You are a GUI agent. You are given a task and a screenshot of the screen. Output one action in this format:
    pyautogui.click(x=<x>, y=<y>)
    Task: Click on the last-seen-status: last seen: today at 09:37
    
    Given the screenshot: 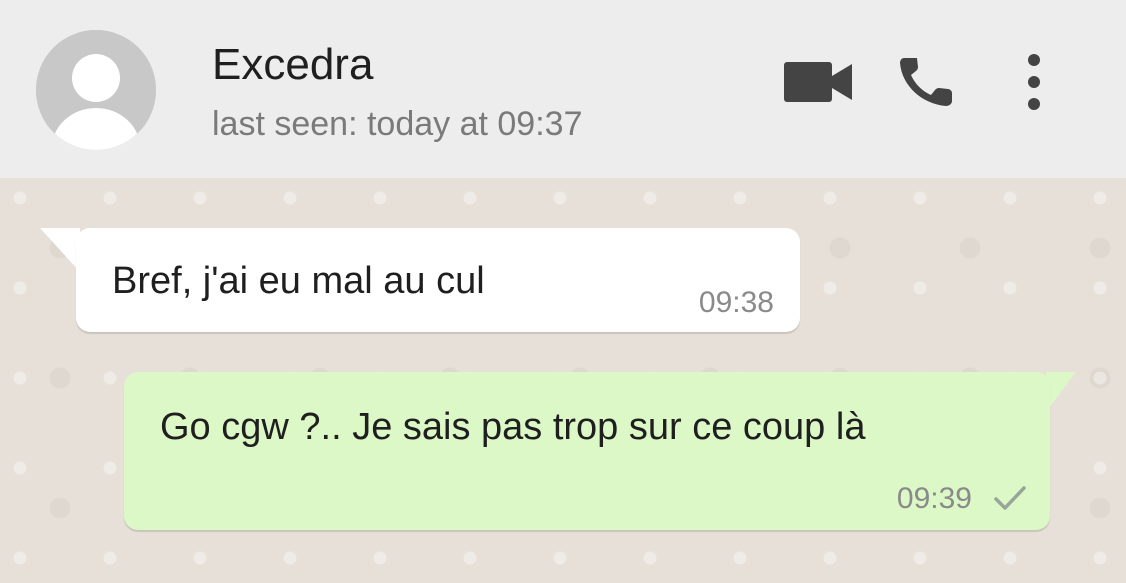 What is the action you would take?
    pyautogui.click(x=397, y=124)
    